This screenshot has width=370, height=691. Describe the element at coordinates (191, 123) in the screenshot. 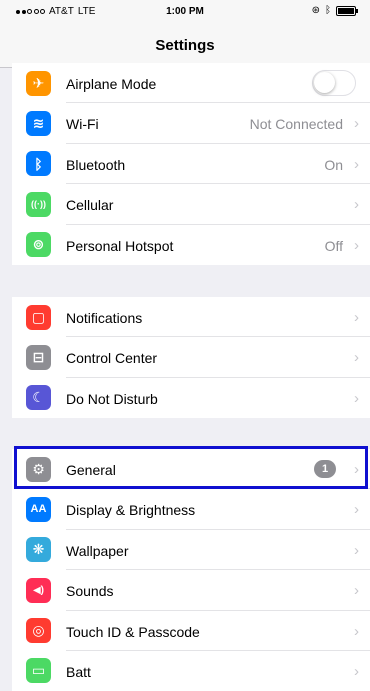

I see `row-wifi: ≋ Wi-Fi Not Connected ›` at that location.